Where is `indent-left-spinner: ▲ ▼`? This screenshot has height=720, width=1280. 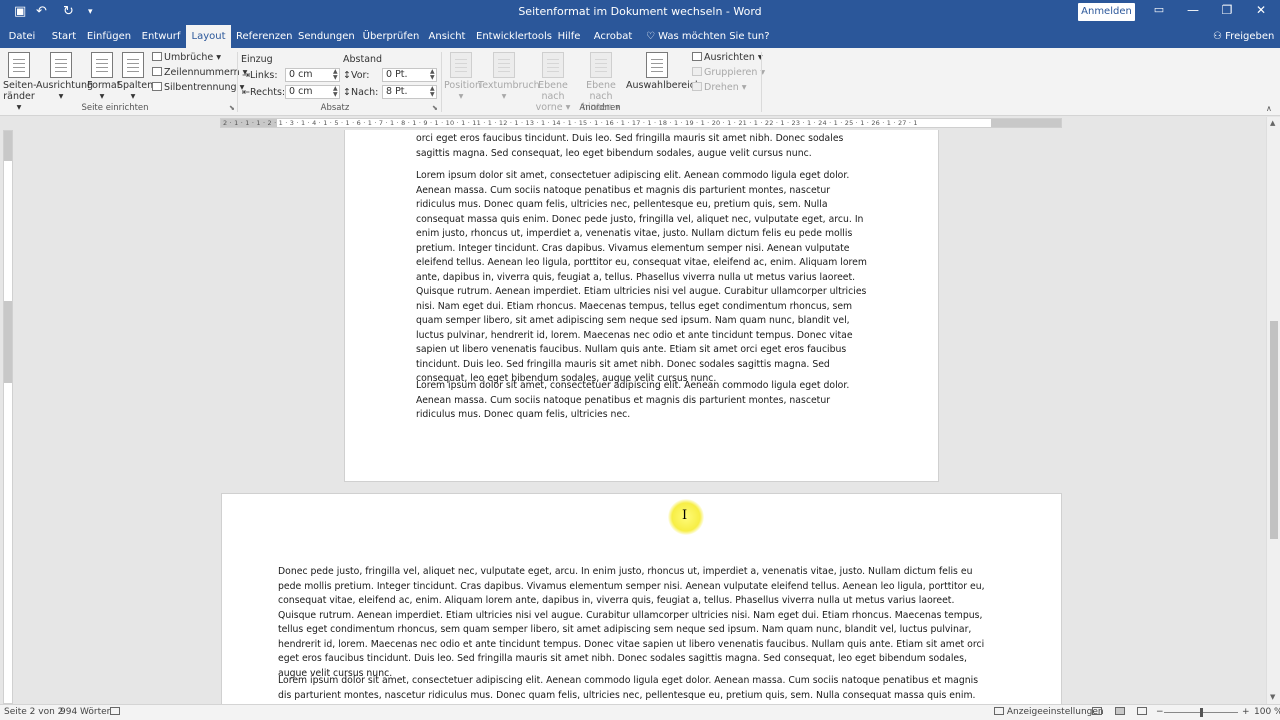
indent-left-spinner: ▲ ▼ is located at coordinates (335, 75).